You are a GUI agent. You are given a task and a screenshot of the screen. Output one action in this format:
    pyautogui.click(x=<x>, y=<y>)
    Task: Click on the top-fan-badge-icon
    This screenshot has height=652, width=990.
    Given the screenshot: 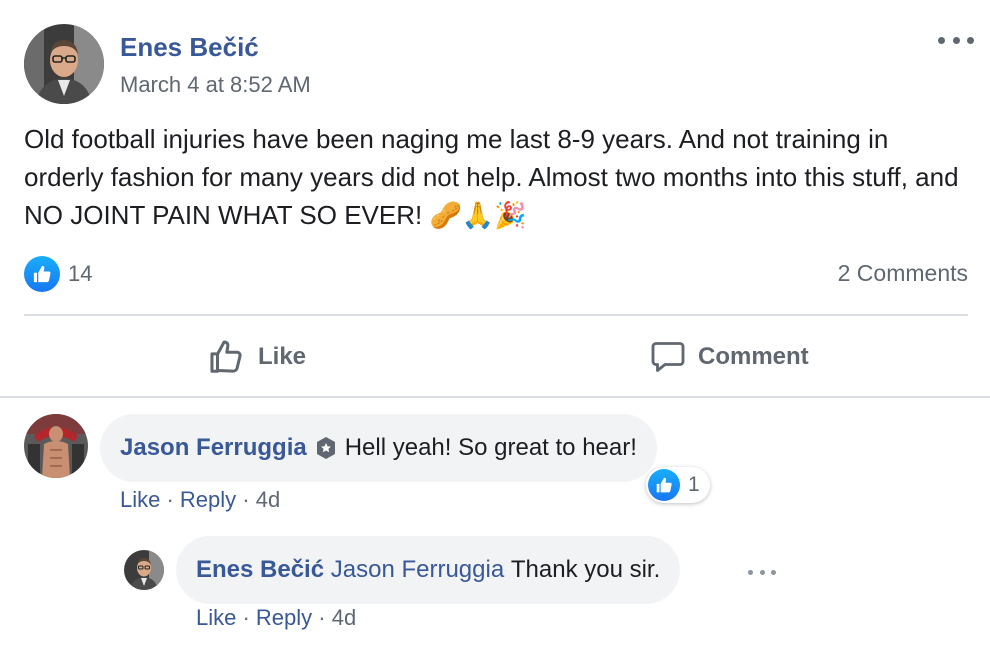 What is the action you would take?
    pyautogui.click(x=325, y=448)
    